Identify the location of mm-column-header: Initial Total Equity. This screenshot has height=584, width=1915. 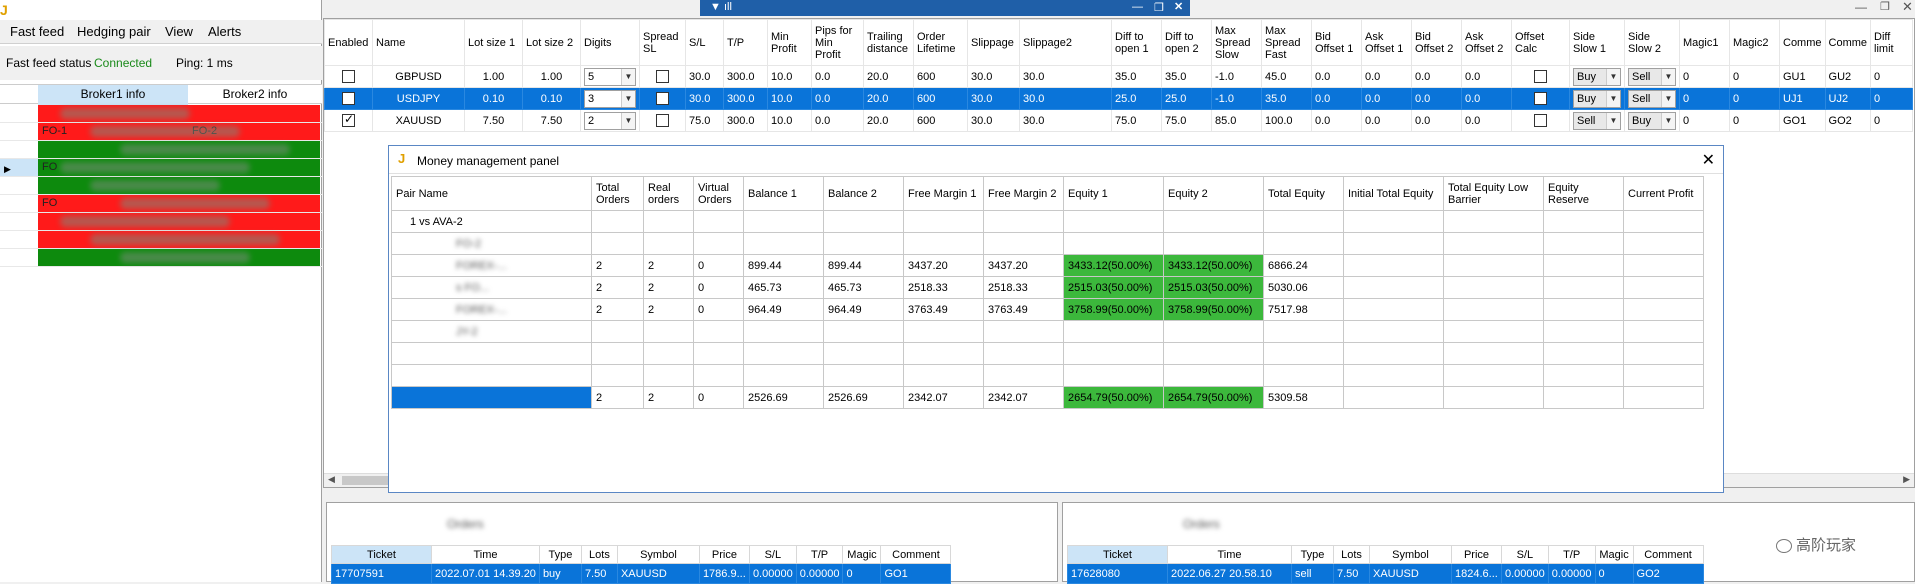
(1393, 193).